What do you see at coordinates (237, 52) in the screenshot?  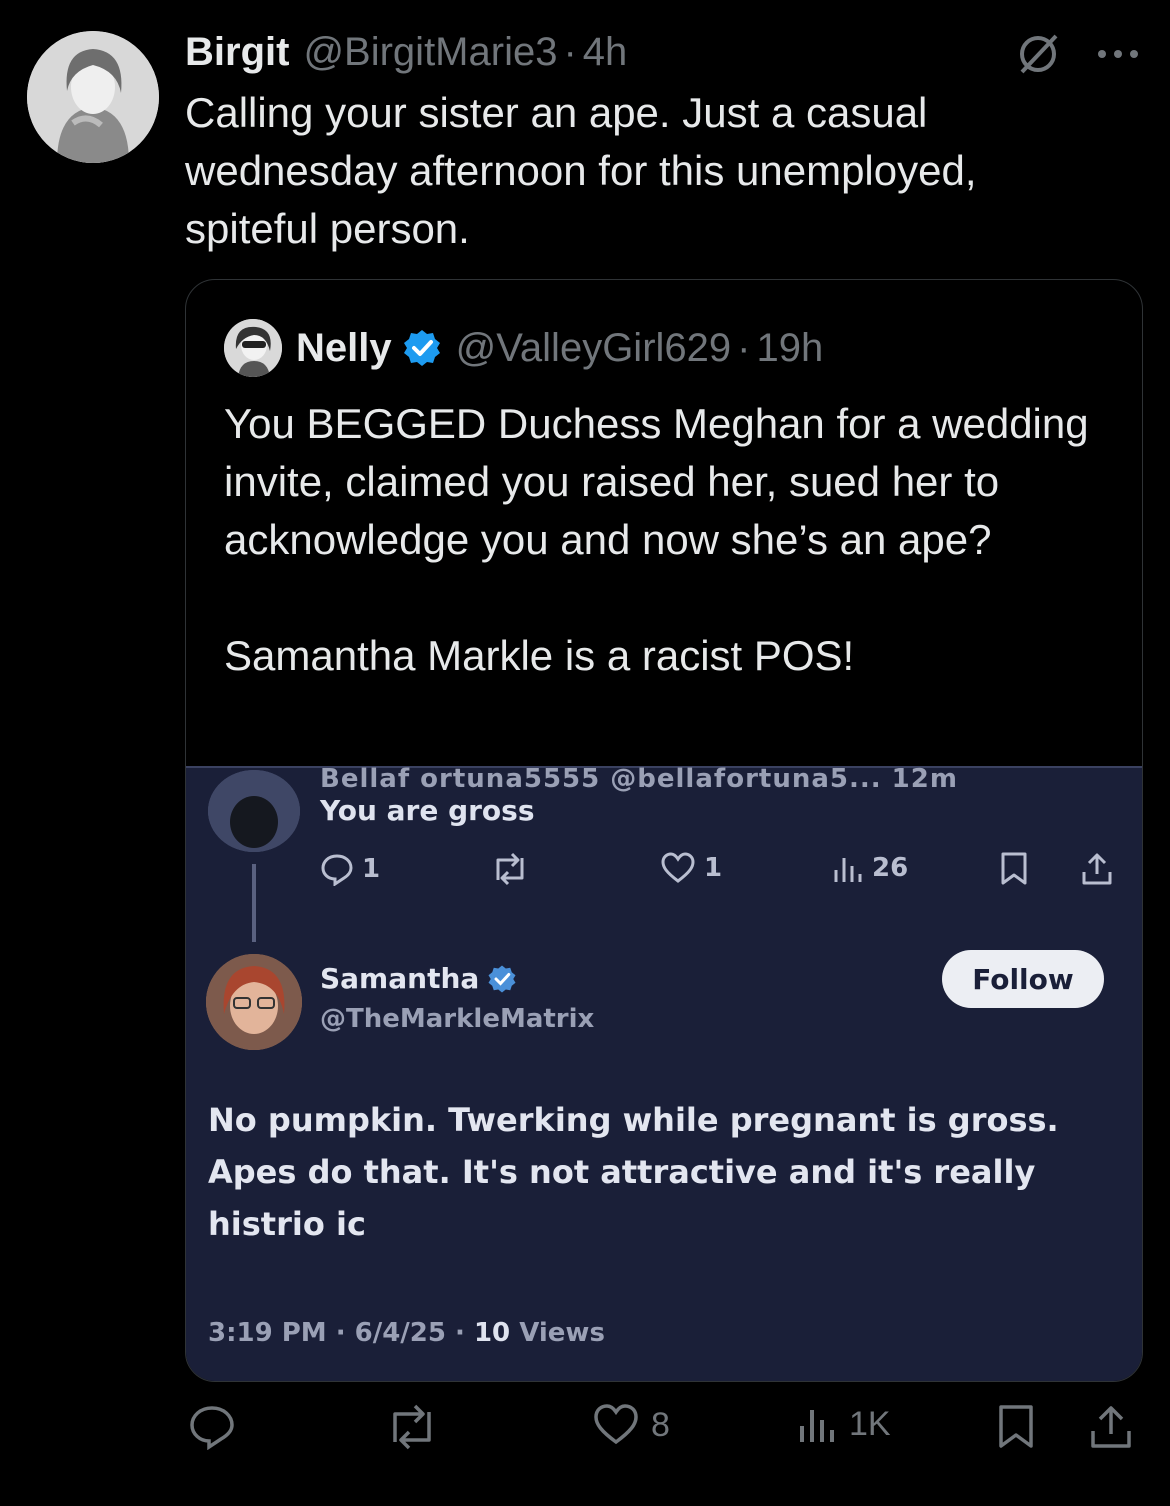 I see `author-name: Birgit` at bounding box center [237, 52].